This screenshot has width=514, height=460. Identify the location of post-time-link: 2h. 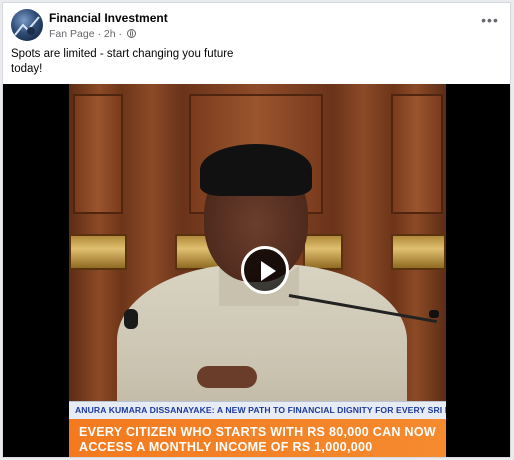
(110, 34).